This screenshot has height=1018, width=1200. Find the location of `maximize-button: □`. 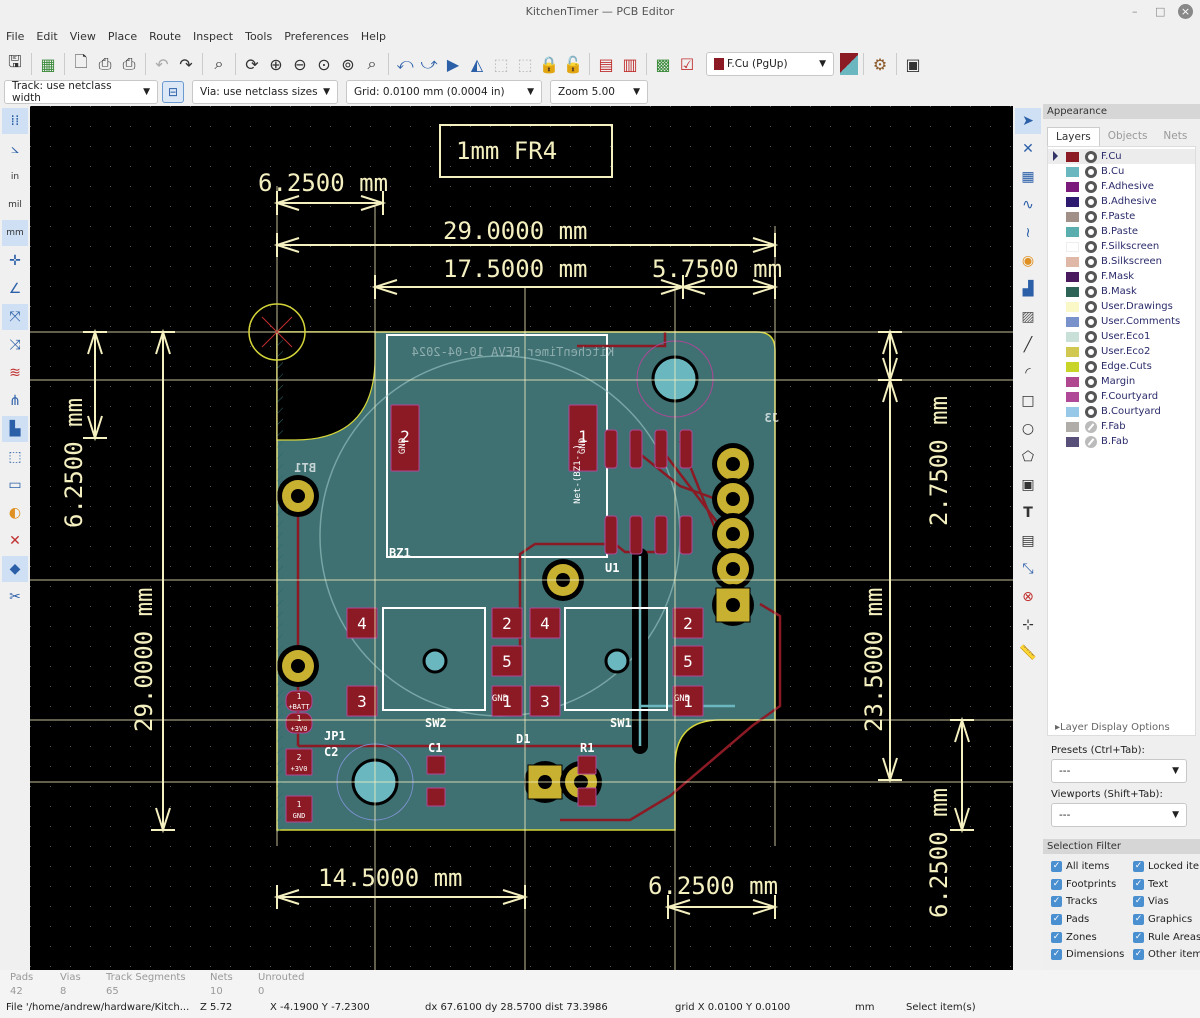

maximize-button: □ is located at coordinates (1160, 11).